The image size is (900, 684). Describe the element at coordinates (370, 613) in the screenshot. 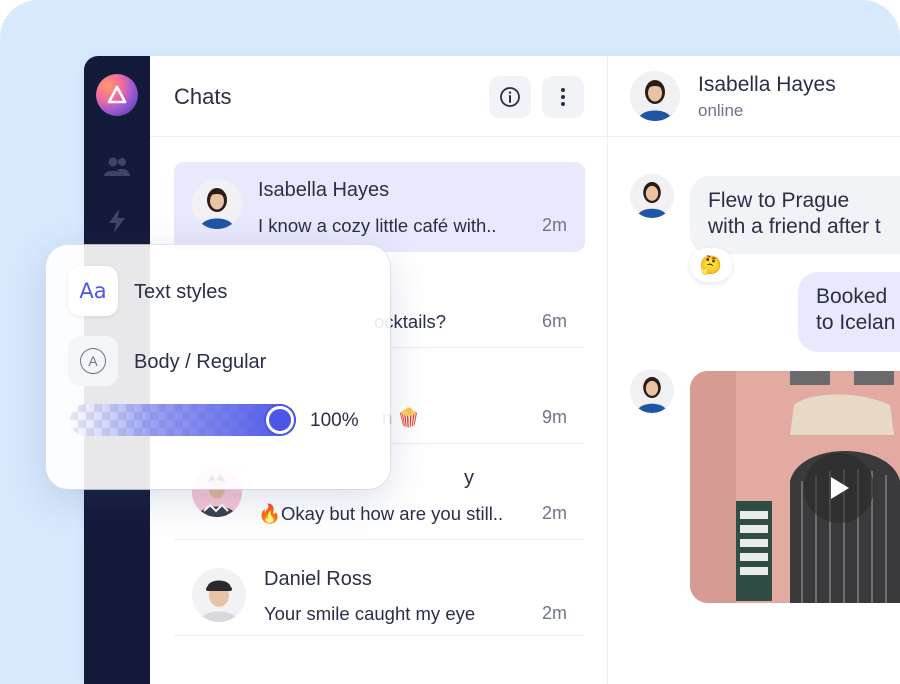

I see `chat-preview: Your smile caught my eye` at that location.